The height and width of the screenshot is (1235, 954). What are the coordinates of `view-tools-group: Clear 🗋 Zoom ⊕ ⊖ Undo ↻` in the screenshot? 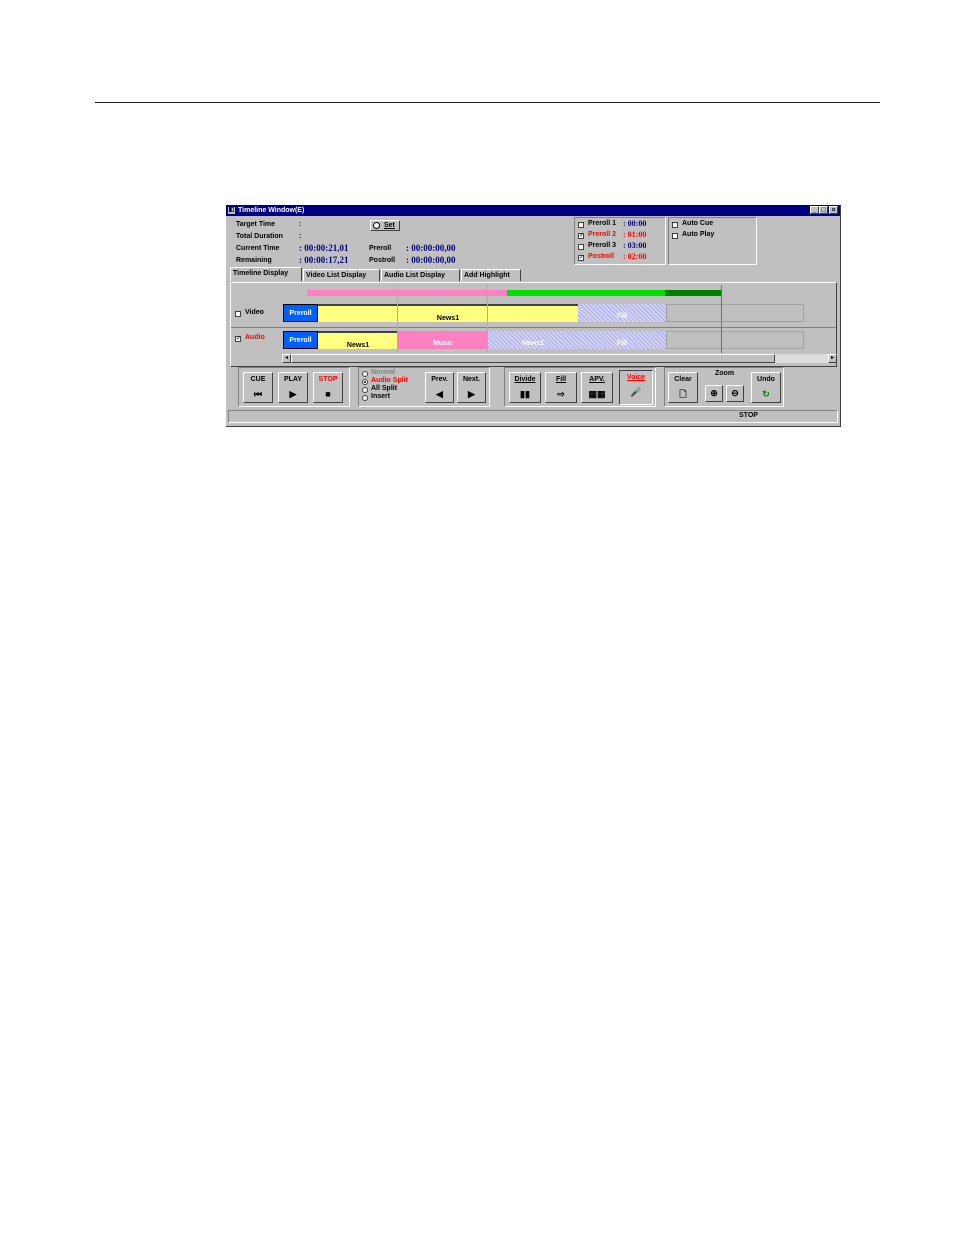 It's located at (724, 387).